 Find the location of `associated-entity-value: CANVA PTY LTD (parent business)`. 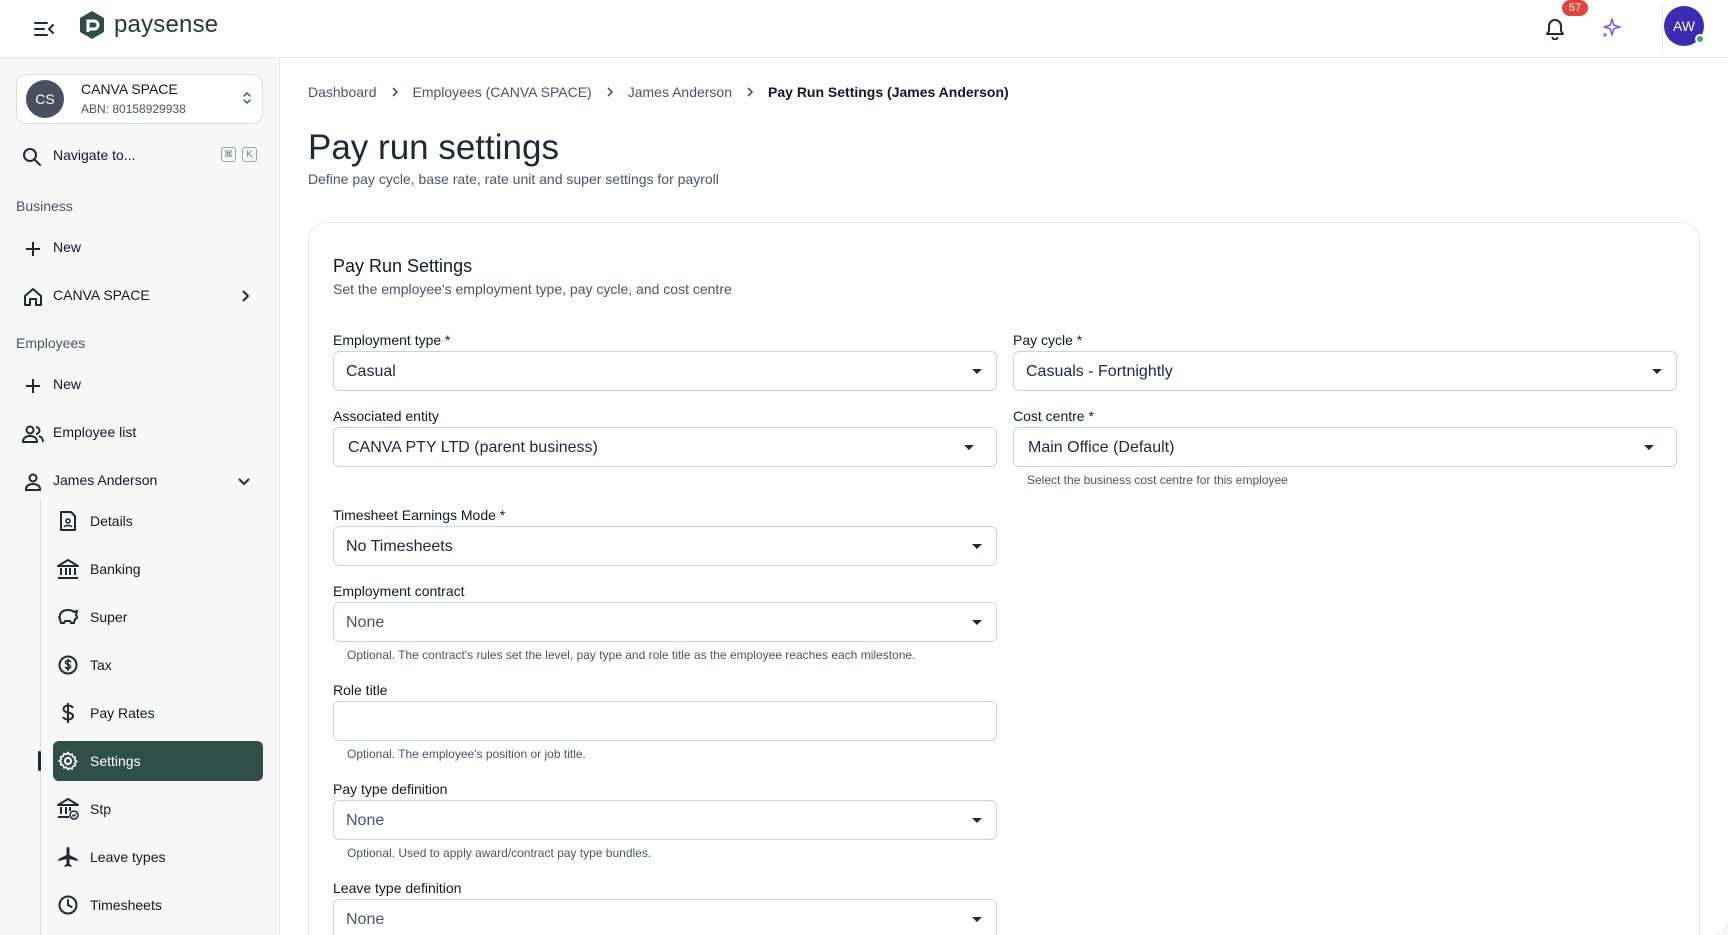

associated-entity-value: CANVA PTY LTD (parent business) is located at coordinates (473, 447).